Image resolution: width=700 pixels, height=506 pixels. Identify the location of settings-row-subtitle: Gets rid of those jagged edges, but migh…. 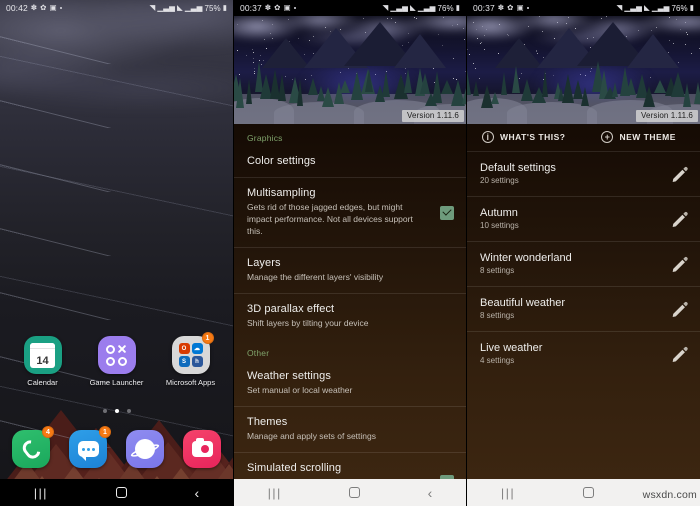
(330, 219).